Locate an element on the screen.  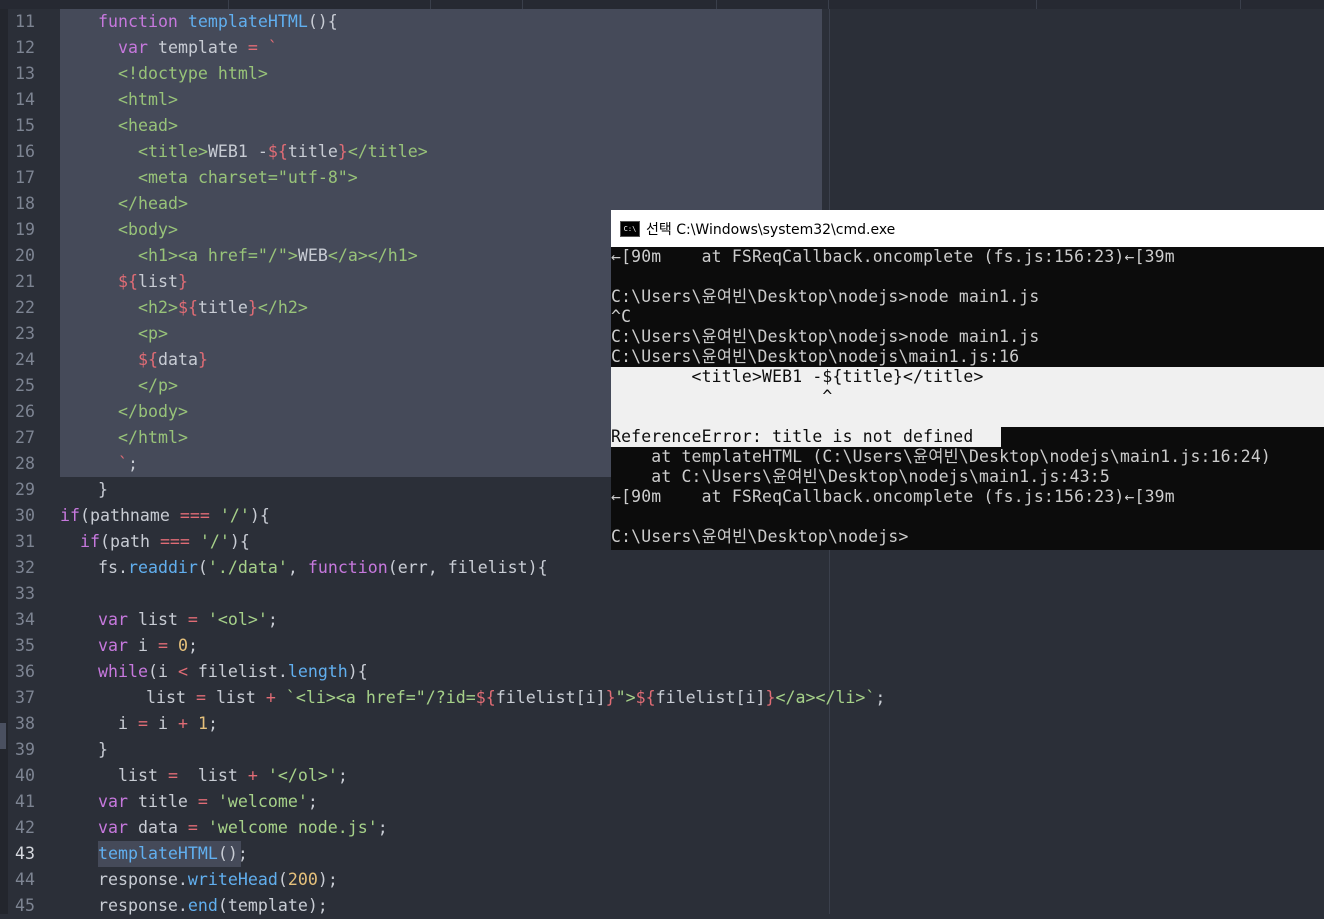
line-number: 26 is located at coordinates (25, 411).